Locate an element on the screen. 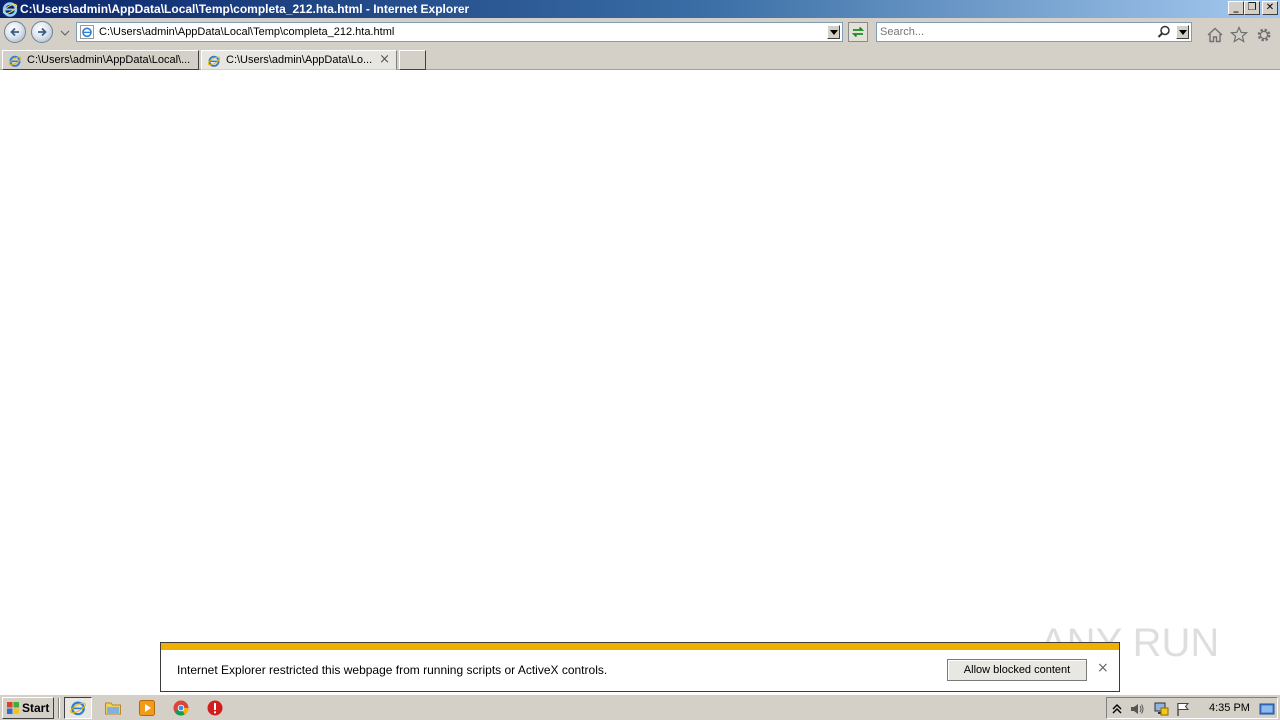  quicklaunch-separator is located at coordinates (59, 708).